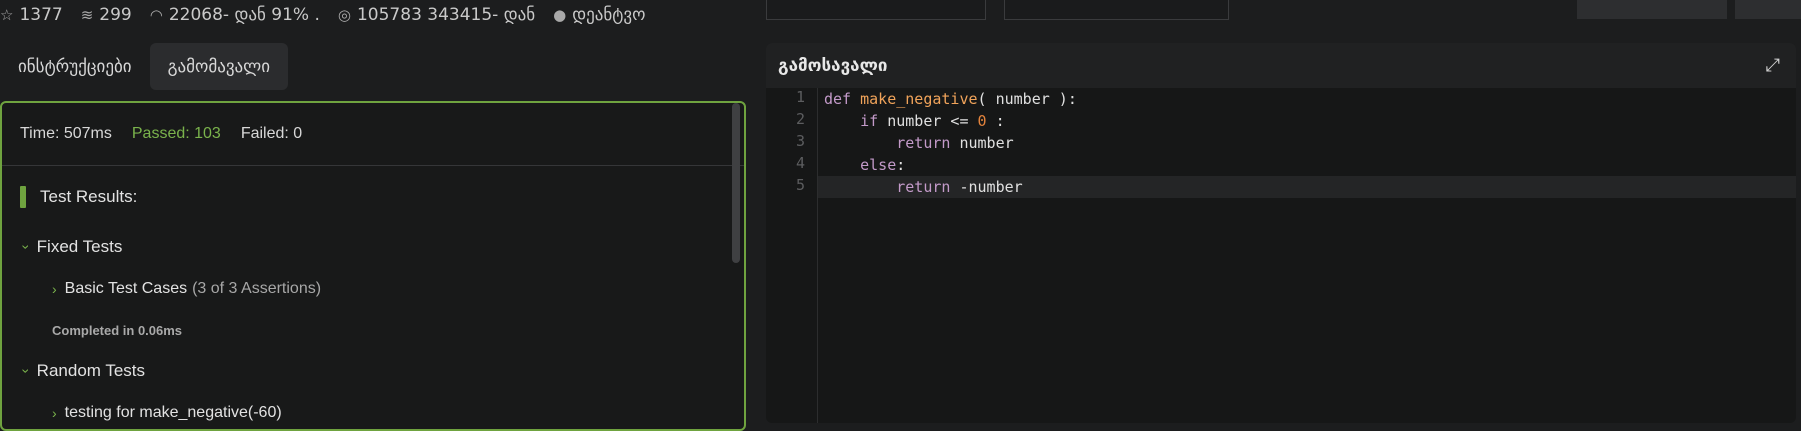 This screenshot has width=1801, height=431. What do you see at coordinates (950, 99) in the screenshot?
I see `code-line-1: def make_negative( number ):` at bounding box center [950, 99].